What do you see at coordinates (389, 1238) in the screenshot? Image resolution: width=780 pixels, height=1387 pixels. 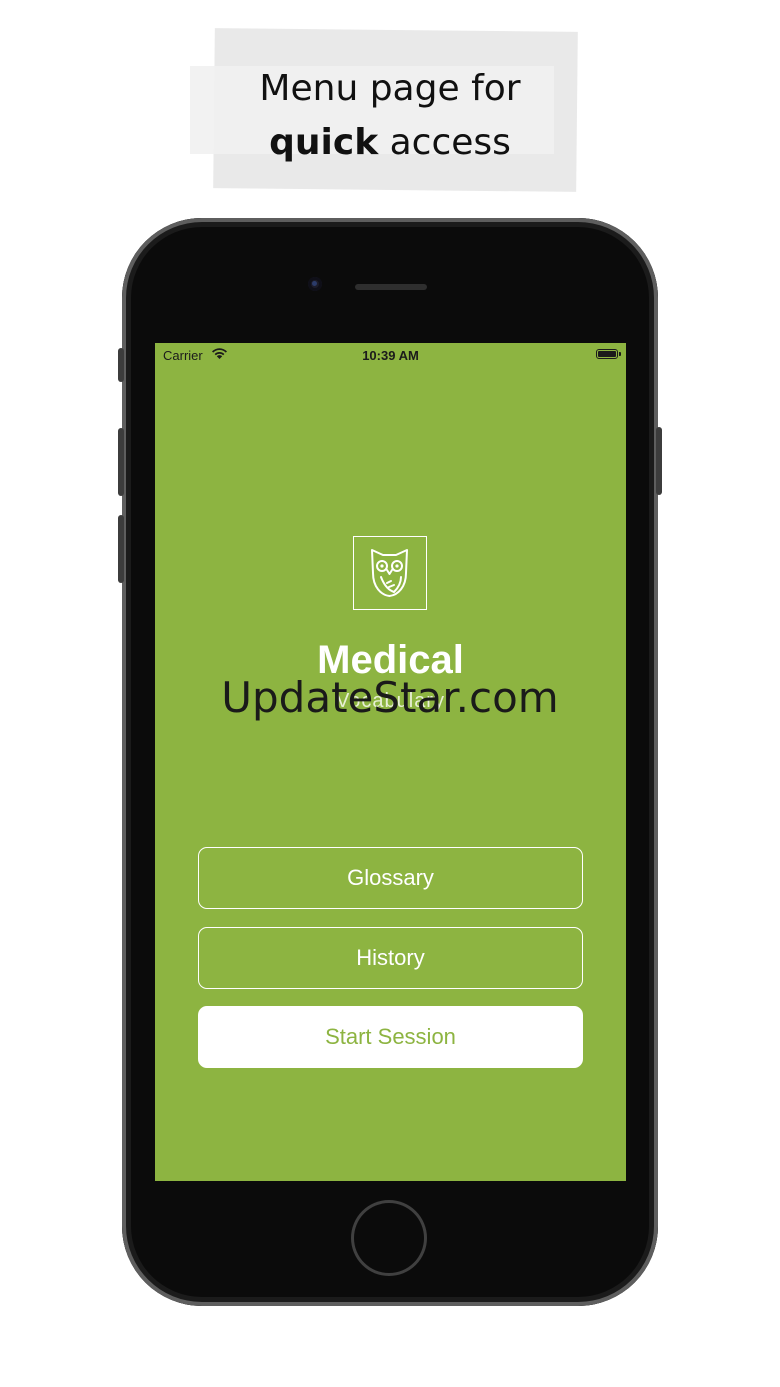 I see `home-button` at bounding box center [389, 1238].